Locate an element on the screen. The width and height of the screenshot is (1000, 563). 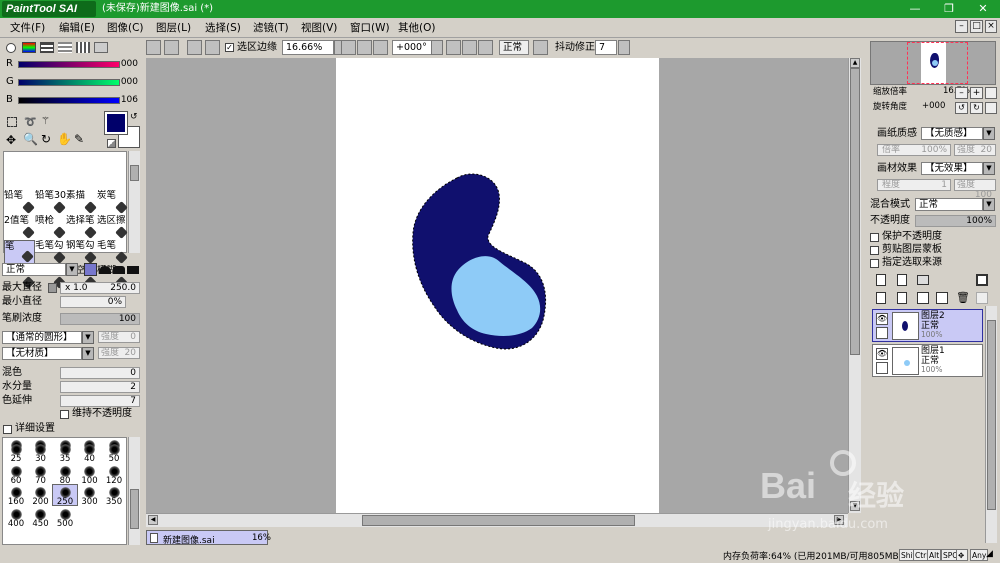
nav-zoom-in-button: + is located at coordinates (976, 93).